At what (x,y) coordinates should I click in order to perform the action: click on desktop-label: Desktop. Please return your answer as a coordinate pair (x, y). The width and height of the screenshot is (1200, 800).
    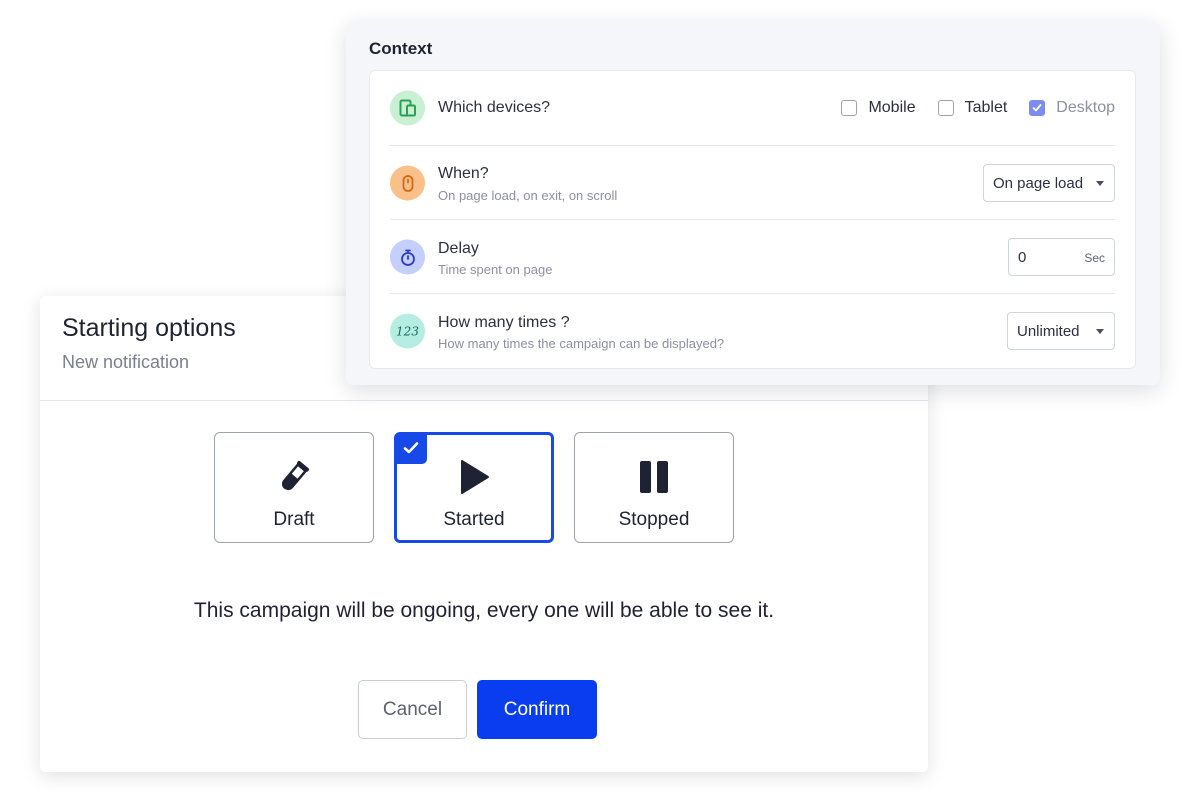
    Looking at the image, I should click on (1085, 107).